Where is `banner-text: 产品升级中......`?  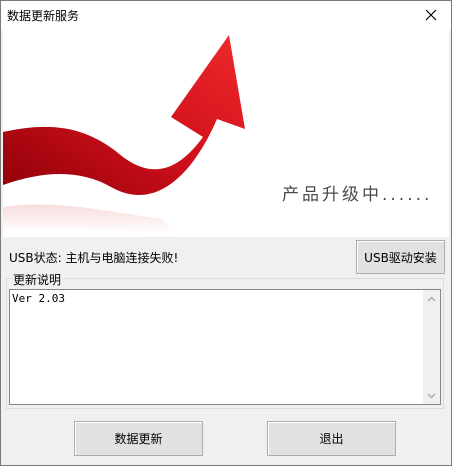
banner-text: 产品升级中...... is located at coordinates (357, 195).